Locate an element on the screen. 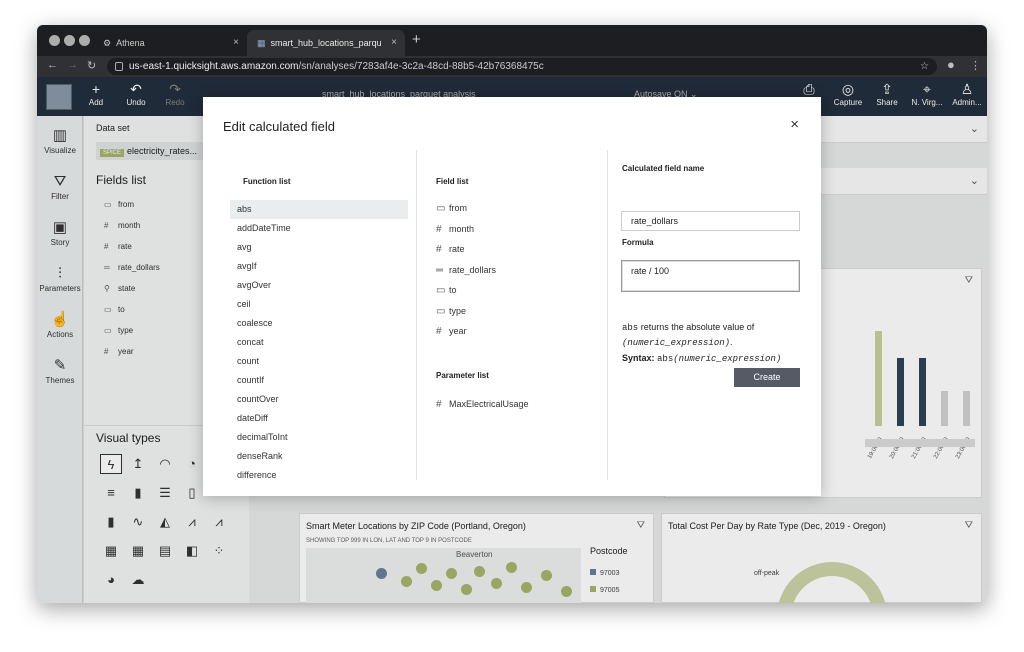  function-item: avgIf is located at coordinates (319, 266).